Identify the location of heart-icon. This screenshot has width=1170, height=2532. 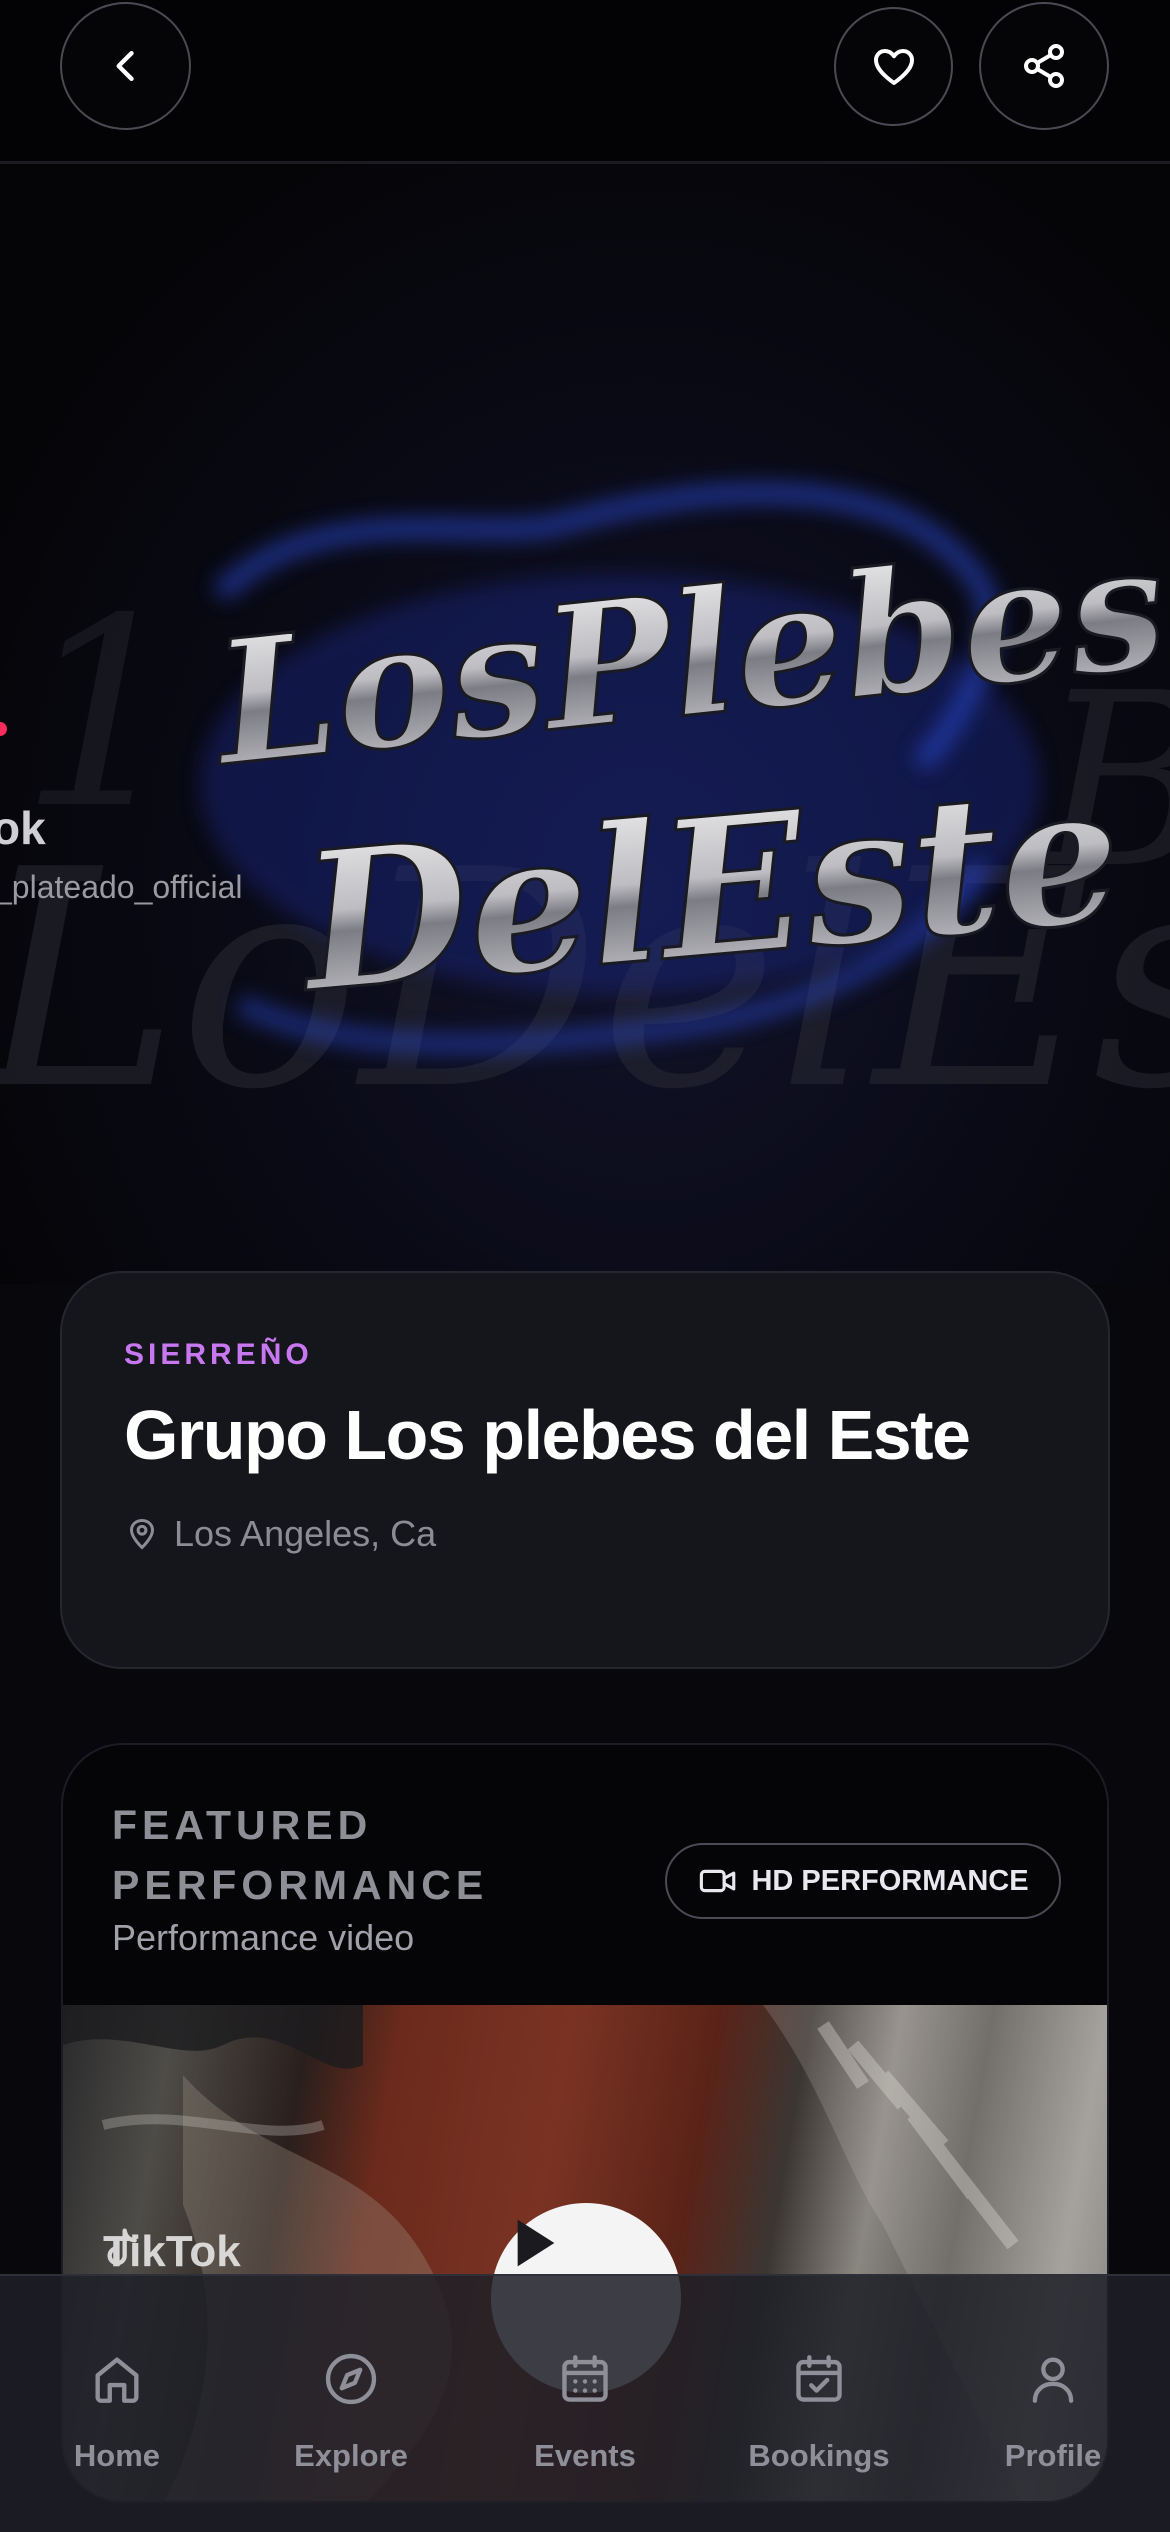
(893, 66).